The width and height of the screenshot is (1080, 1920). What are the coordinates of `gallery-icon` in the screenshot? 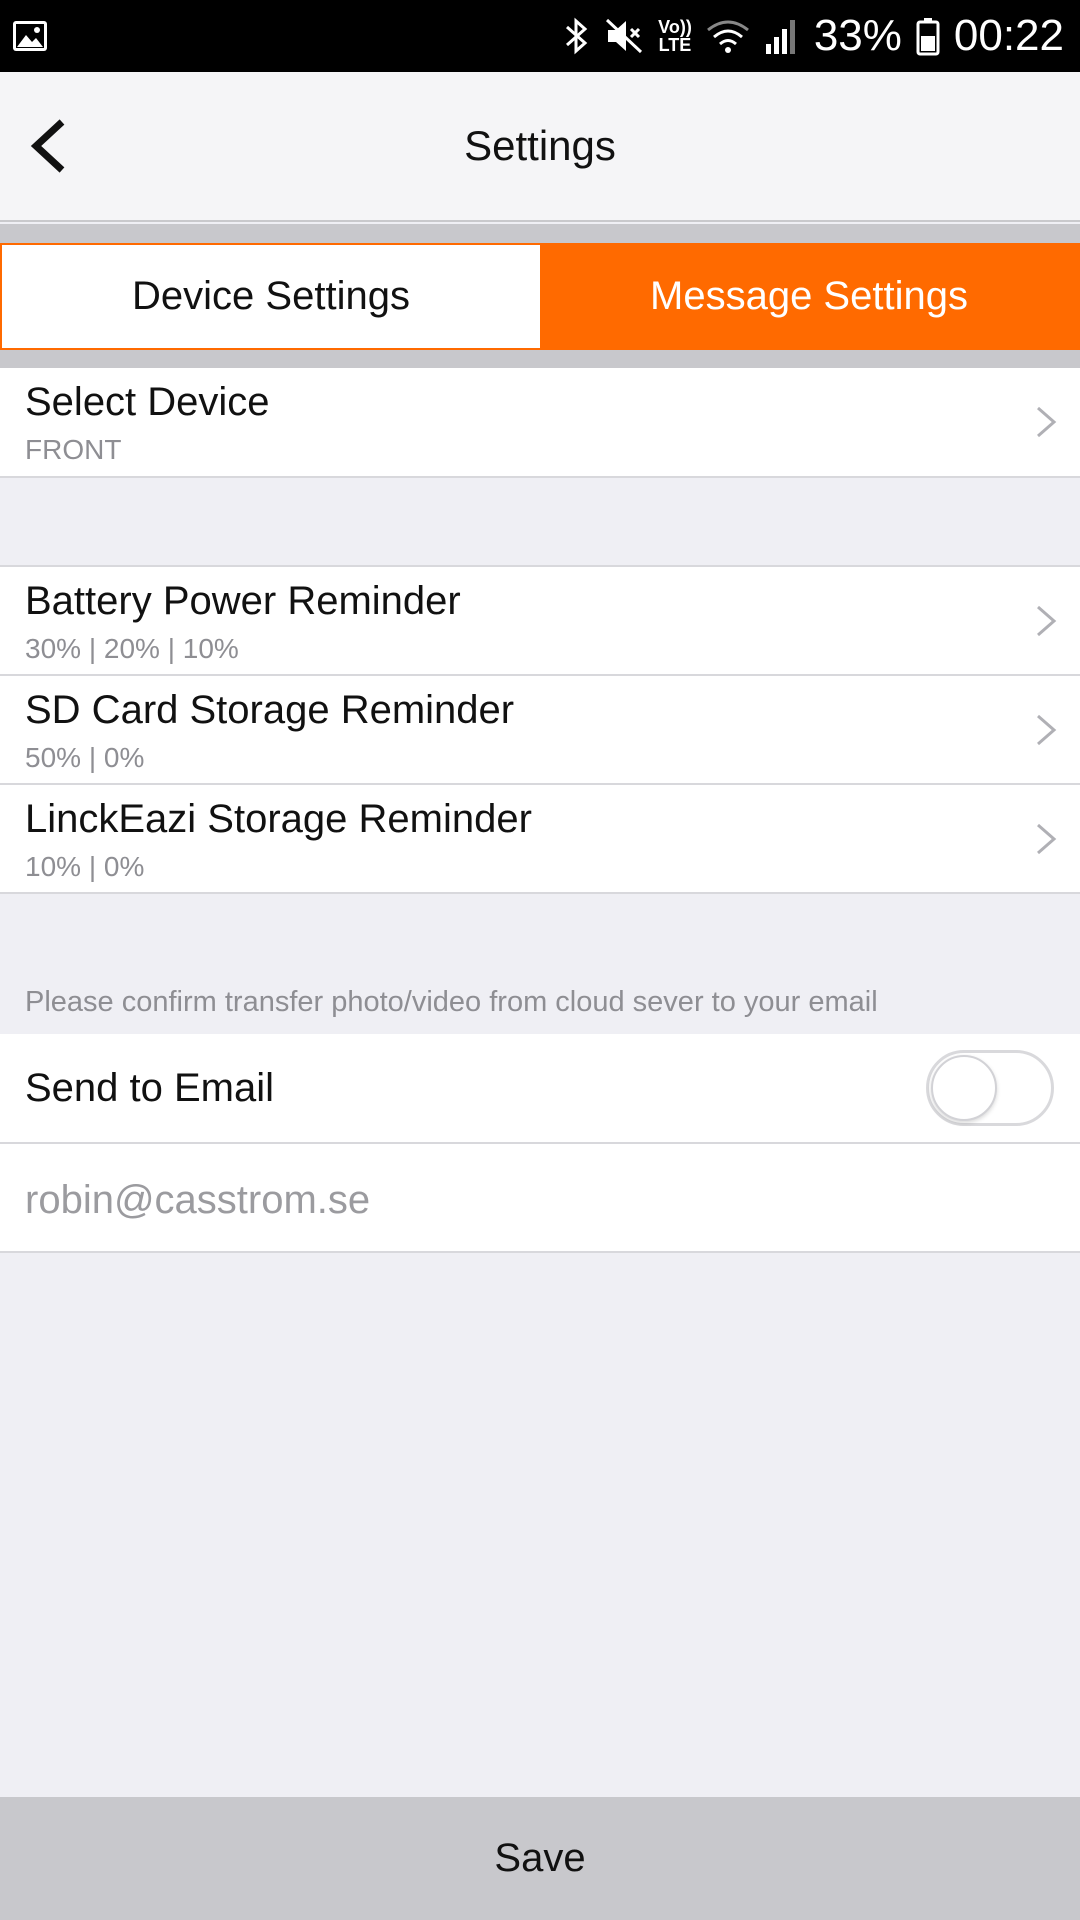 It's located at (30, 36).